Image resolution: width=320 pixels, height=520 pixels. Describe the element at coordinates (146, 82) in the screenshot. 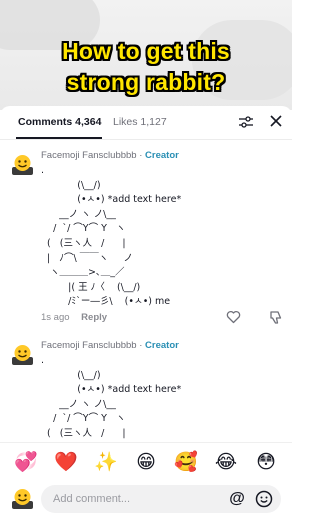

I see `headline-line-2: strong rabbit?` at that location.